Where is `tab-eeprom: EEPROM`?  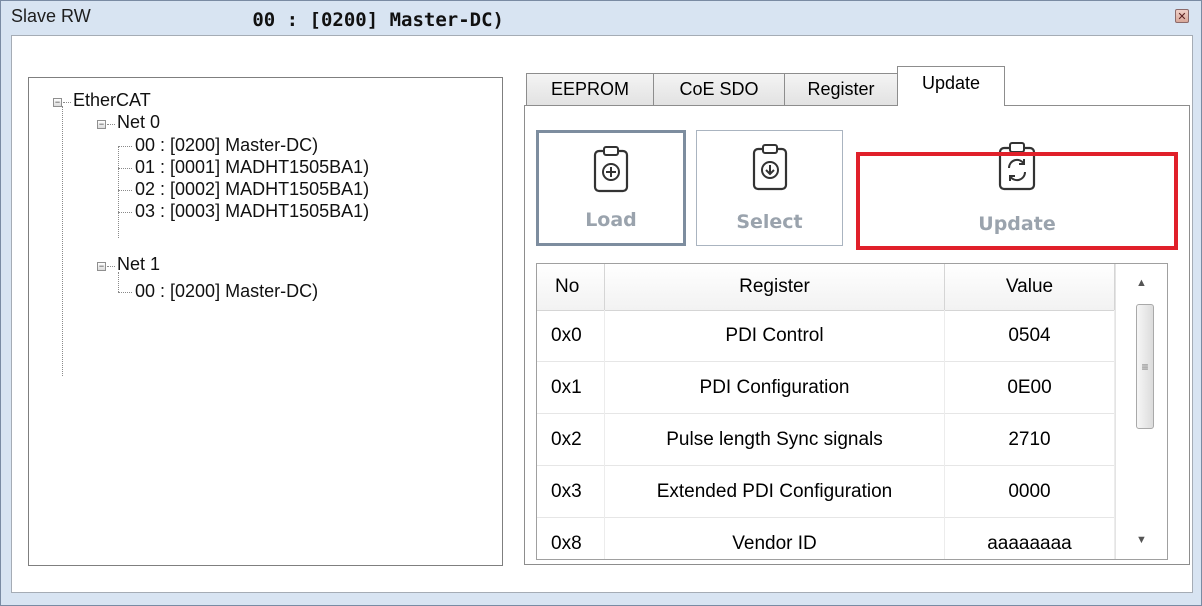
tab-eeprom: EEPROM is located at coordinates (590, 89).